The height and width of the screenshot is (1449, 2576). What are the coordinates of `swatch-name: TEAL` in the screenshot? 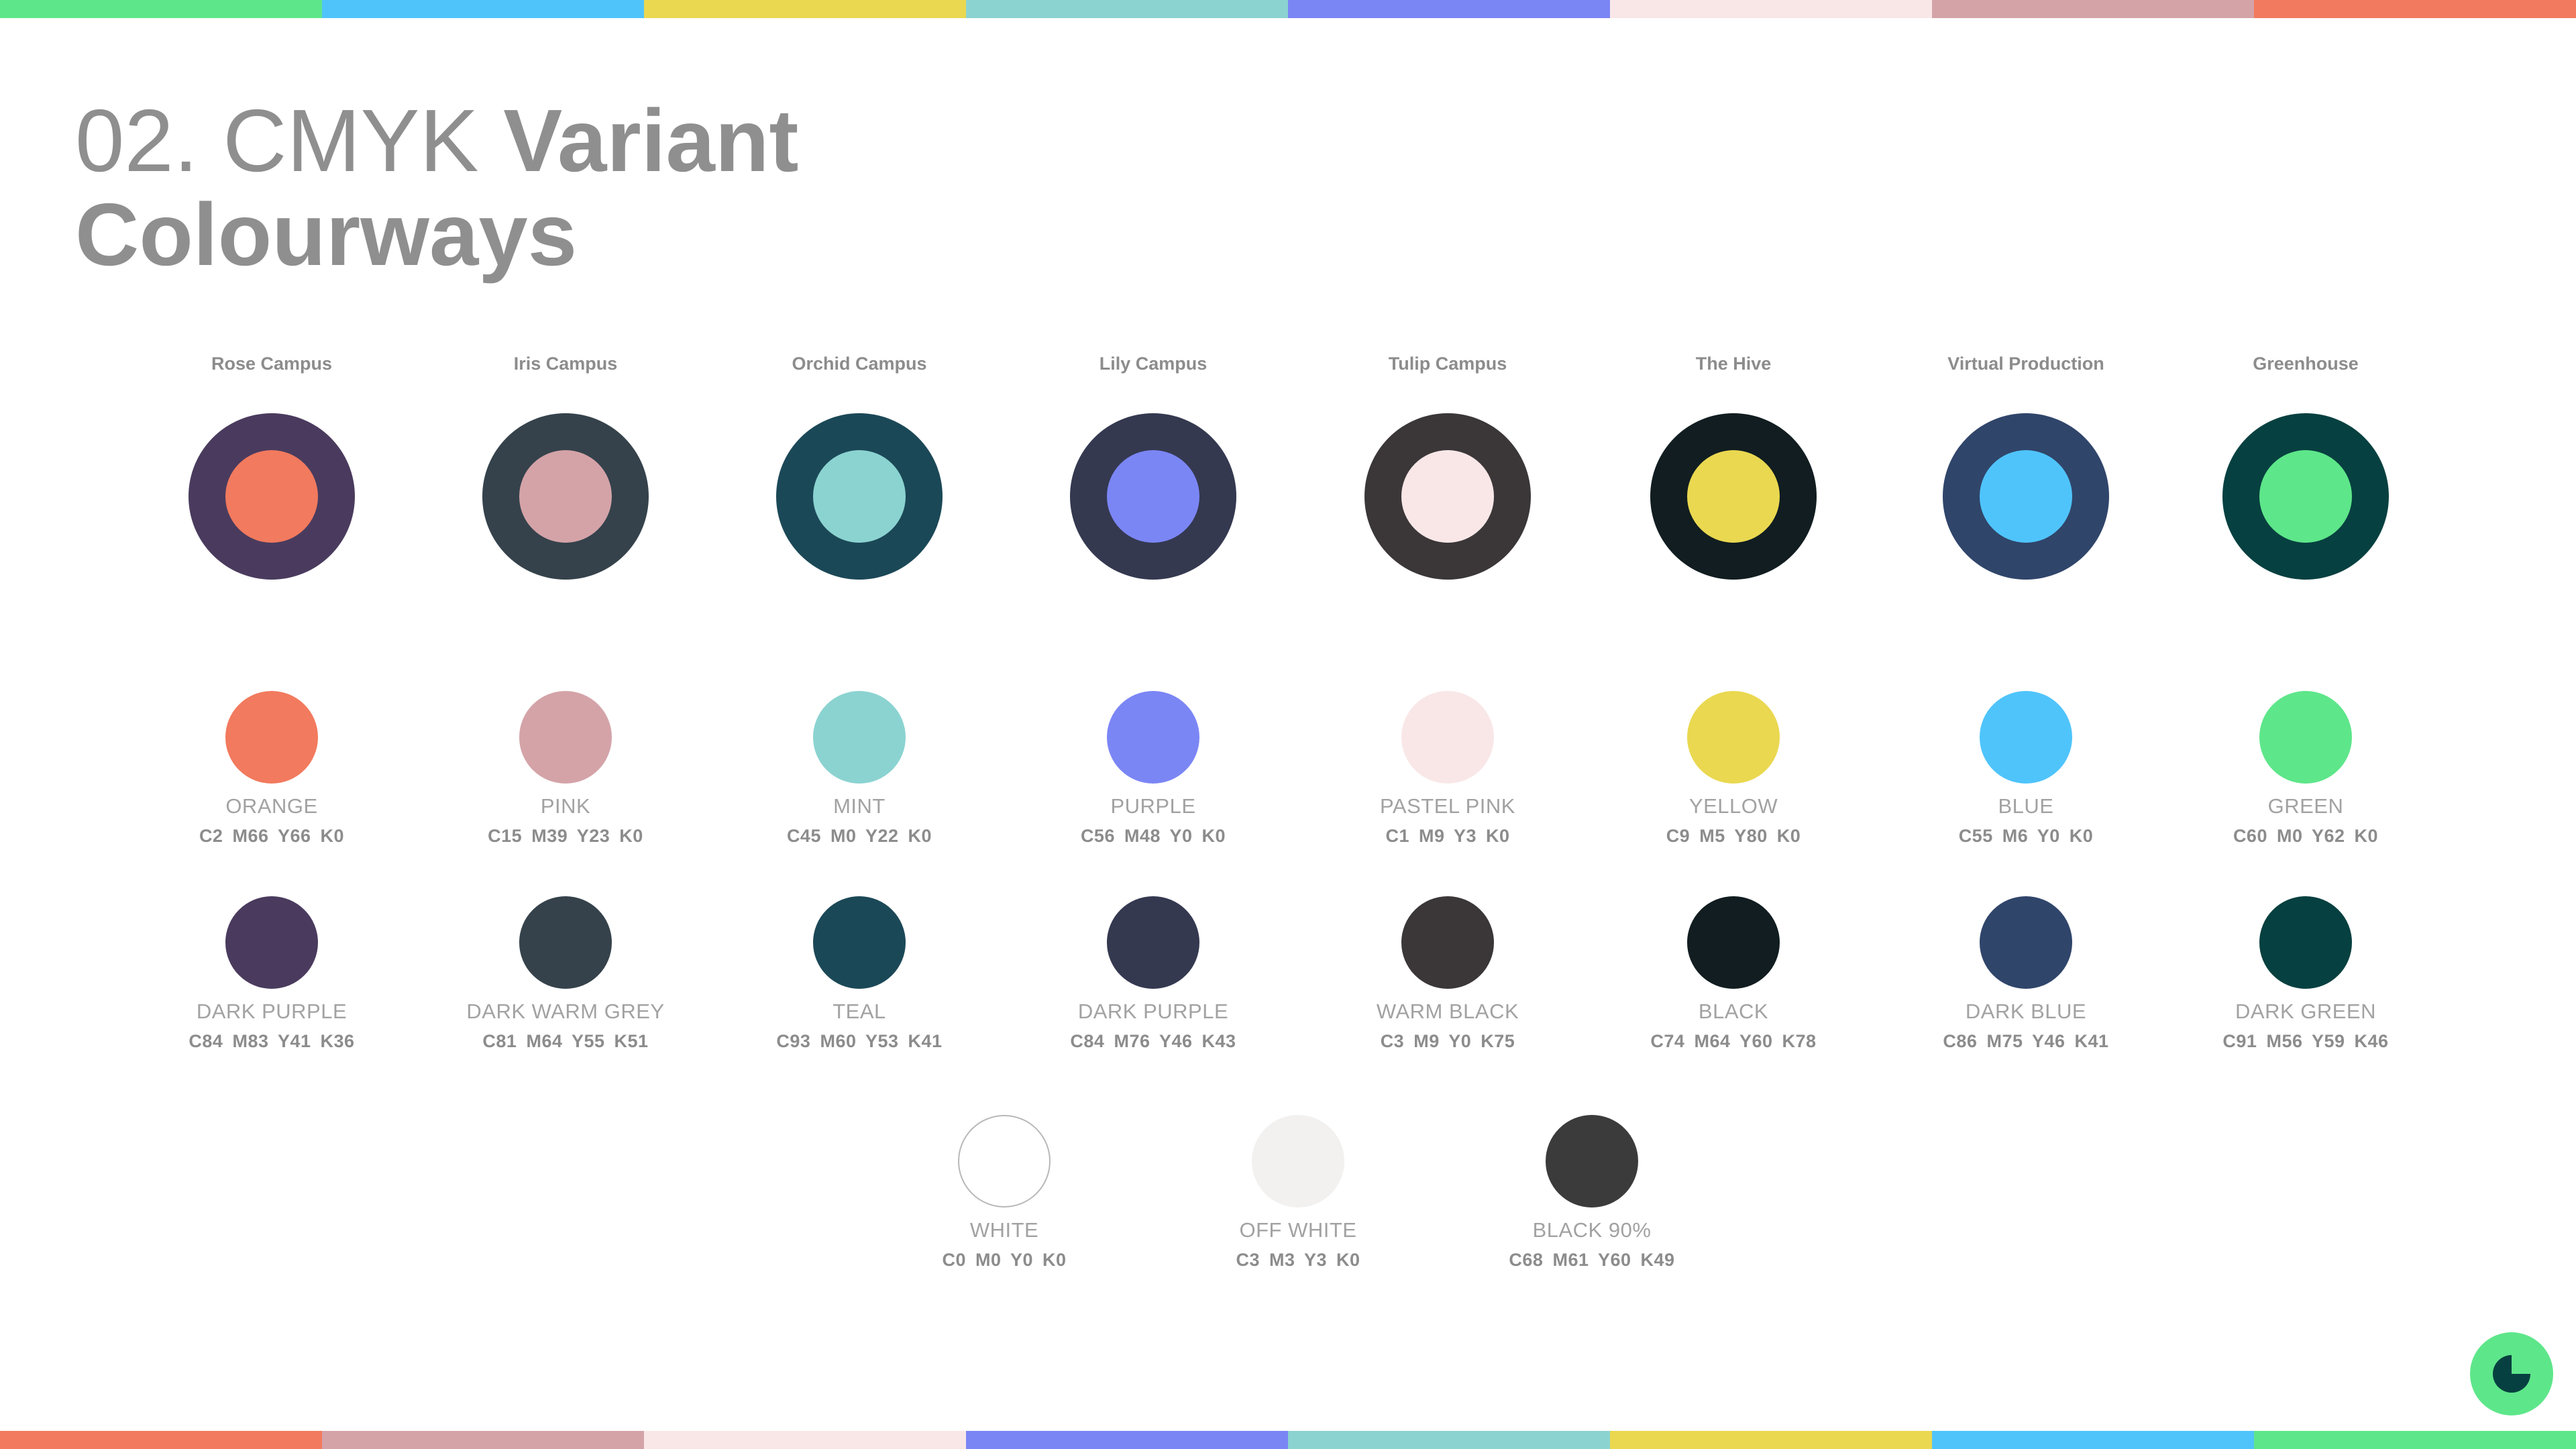 It's located at (859, 1011).